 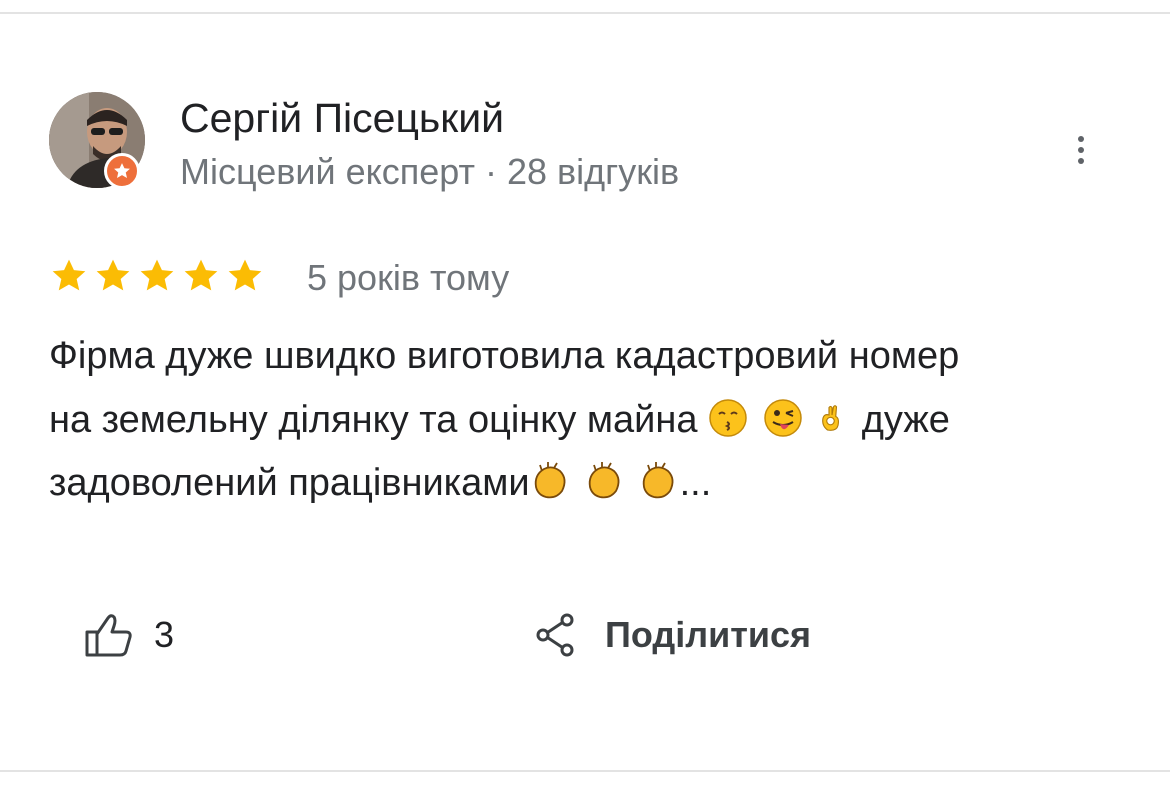 What do you see at coordinates (429, 172) in the screenshot?
I see `reviewer-meta: Місцевий експерт · 28 відгуків` at bounding box center [429, 172].